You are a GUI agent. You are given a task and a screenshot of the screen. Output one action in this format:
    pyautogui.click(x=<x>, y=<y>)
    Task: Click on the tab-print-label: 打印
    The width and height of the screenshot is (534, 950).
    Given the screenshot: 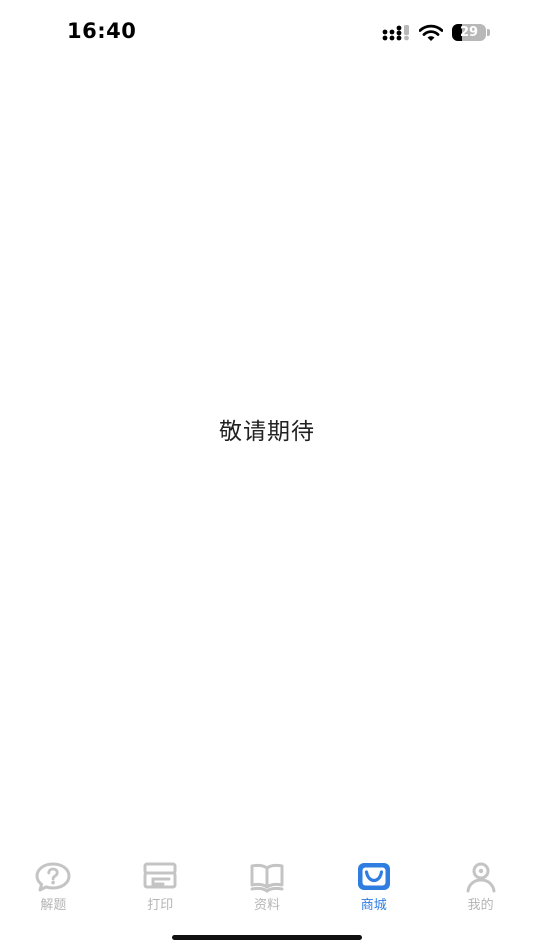 What is the action you would take?
    pyautogui.click(x=160, y=905)
    